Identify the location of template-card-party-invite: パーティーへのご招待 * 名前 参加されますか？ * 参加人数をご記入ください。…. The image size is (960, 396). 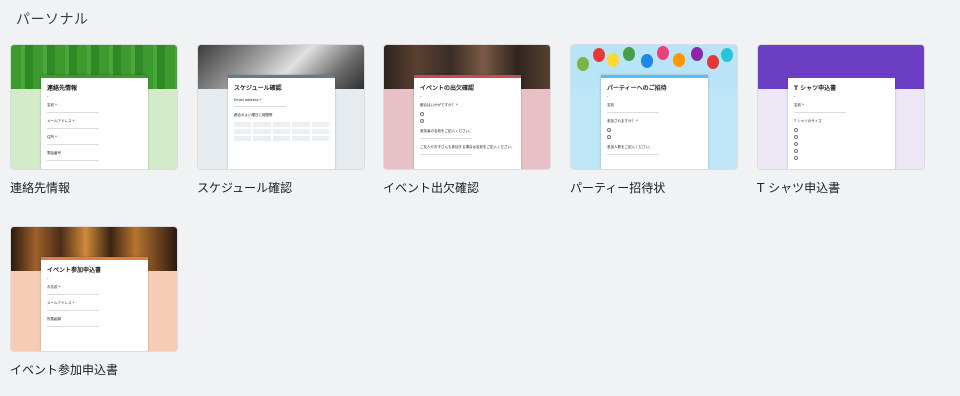
(654, 120).